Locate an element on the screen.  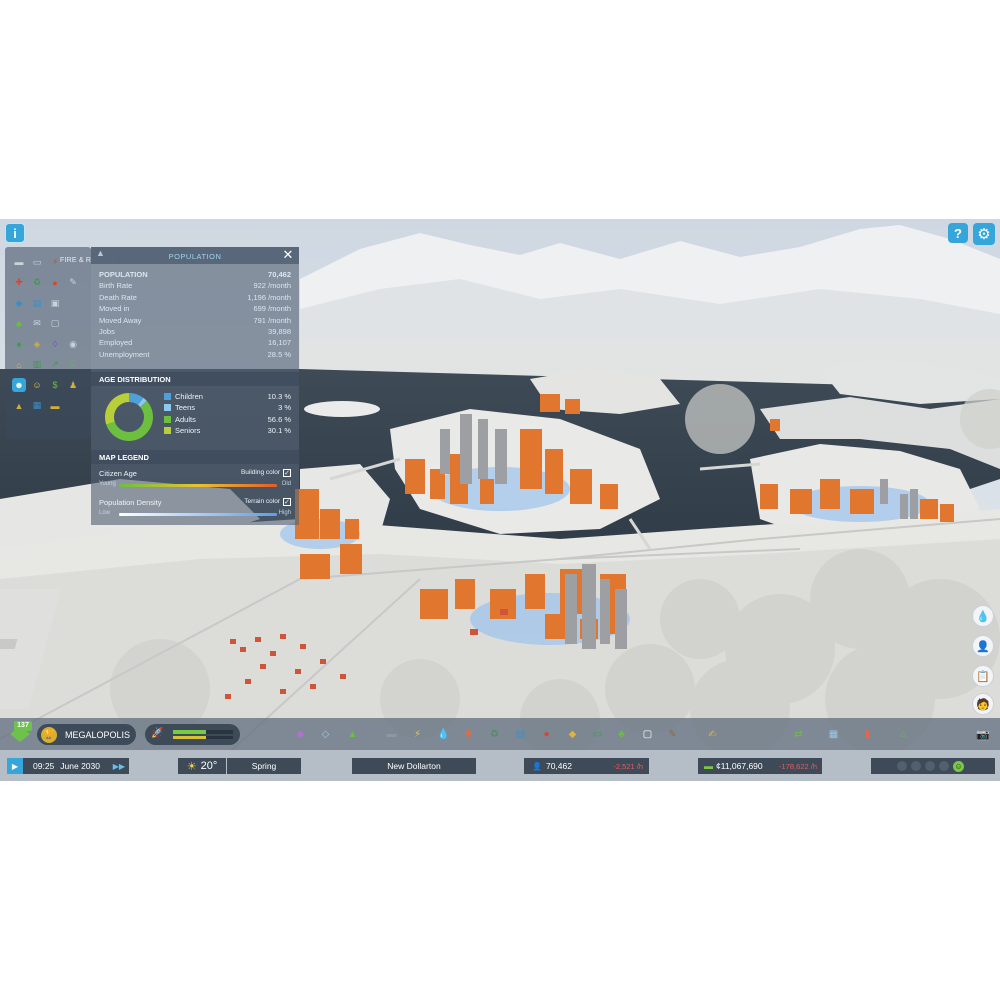
age-legend-row: Adults 56.6 % is located at coordinates (227, 419).